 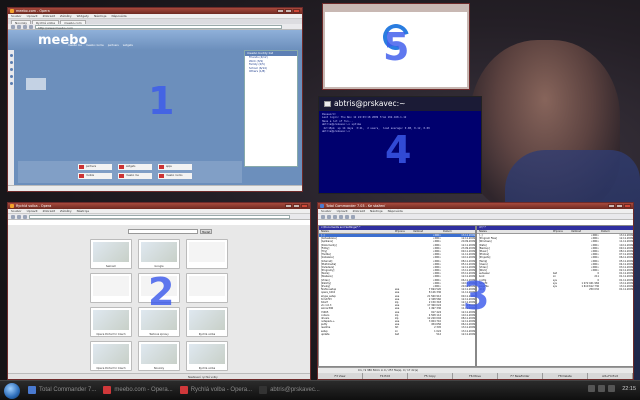 What do you see at coordinates (11, 62) in the screenshot?
I see `panel-mail-icon` at bounding box center [11, 62].